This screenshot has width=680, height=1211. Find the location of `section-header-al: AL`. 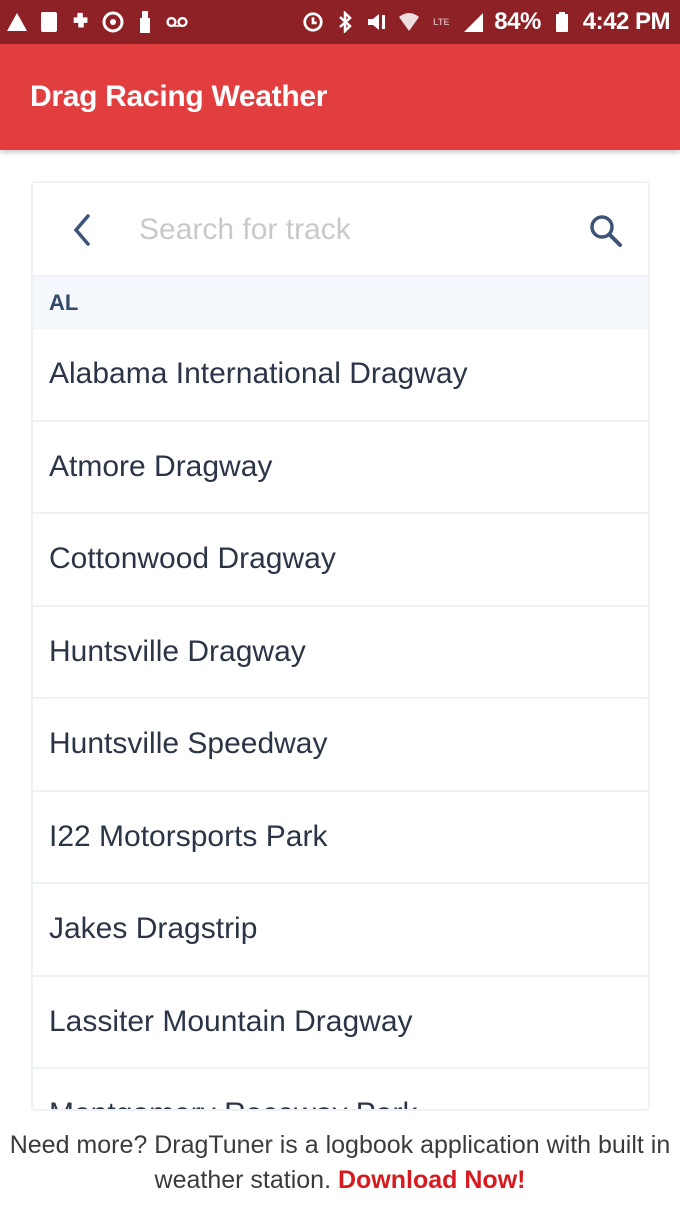

section-header-al: AL is located at coordinates (340, 303).